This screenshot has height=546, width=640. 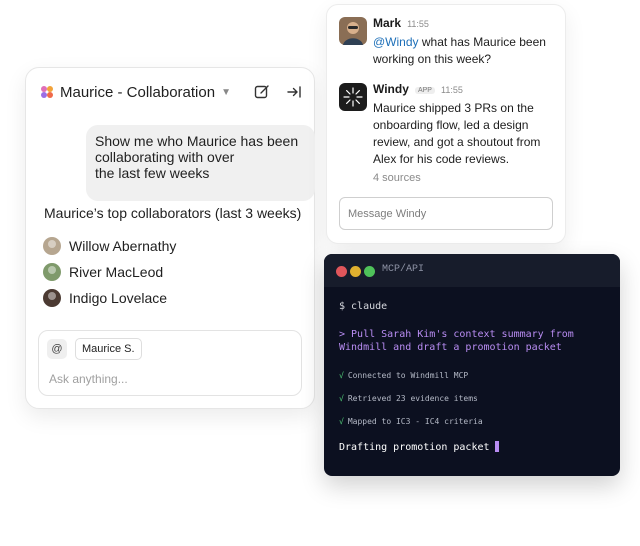 What do you see at coordinates (118, 298) in the screenshot?
I see `collaborator-name: Indigo Lovelace` at bounding box center [118, 298].